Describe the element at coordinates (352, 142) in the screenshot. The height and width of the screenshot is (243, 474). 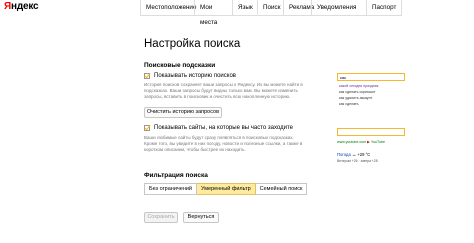
I see `site-url: www.youtube.com` at that location.